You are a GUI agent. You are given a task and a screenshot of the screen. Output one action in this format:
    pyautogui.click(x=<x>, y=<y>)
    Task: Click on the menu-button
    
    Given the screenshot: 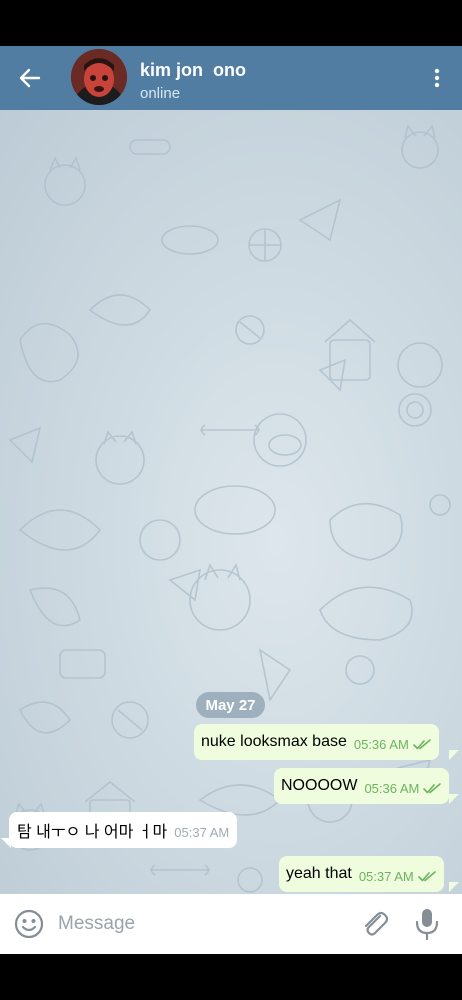 What is the action you would take?
    pyautogui.click(x=437, y=78)
    